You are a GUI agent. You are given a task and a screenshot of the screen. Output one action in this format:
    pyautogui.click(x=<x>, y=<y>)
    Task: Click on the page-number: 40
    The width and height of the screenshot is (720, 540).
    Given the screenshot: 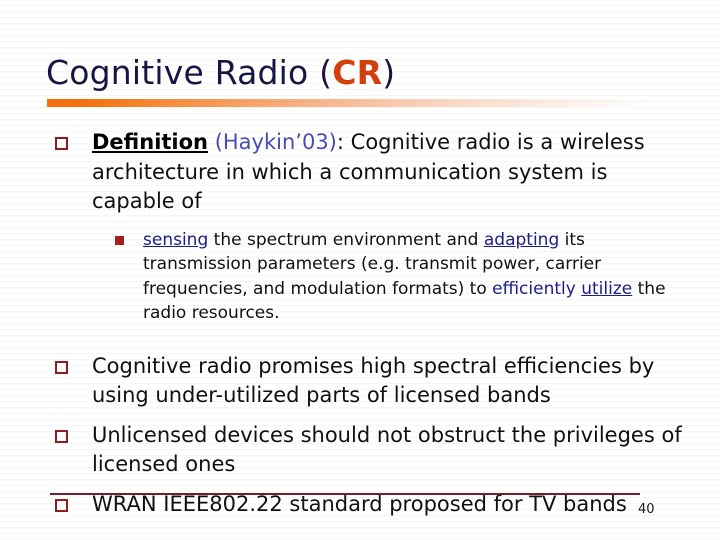 What is the action you would take?
    pyautogui.click(x=646, y=509)
    